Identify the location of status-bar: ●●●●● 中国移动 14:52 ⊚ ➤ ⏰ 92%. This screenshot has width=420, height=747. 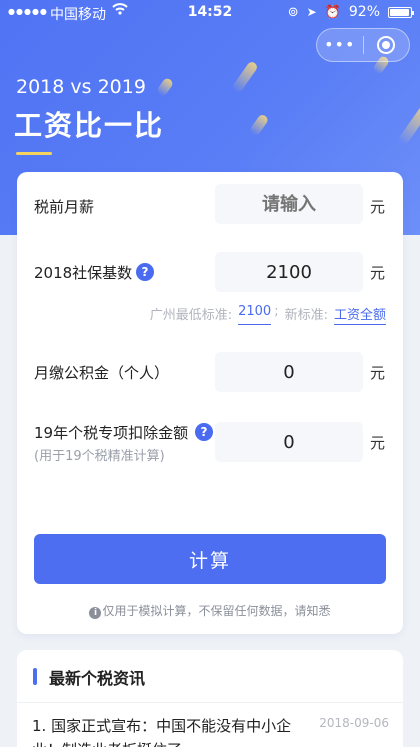
(210, 12).